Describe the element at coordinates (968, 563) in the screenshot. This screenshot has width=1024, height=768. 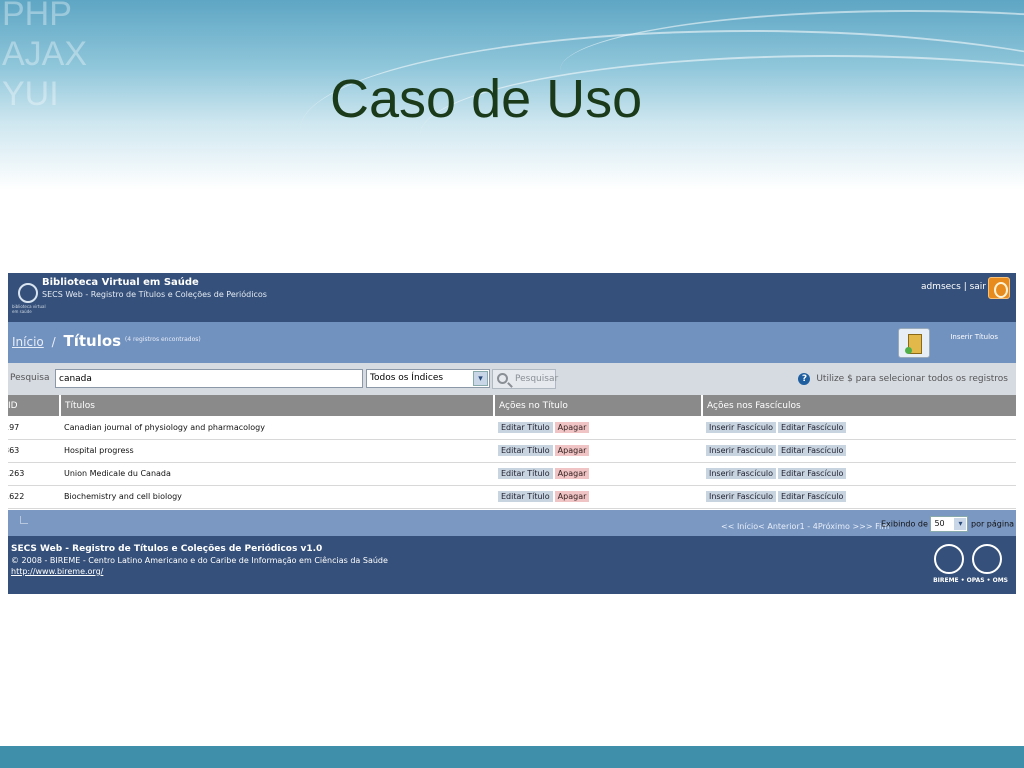
I see `partner-logos: BIREME • OPAS • OMS` at that location.